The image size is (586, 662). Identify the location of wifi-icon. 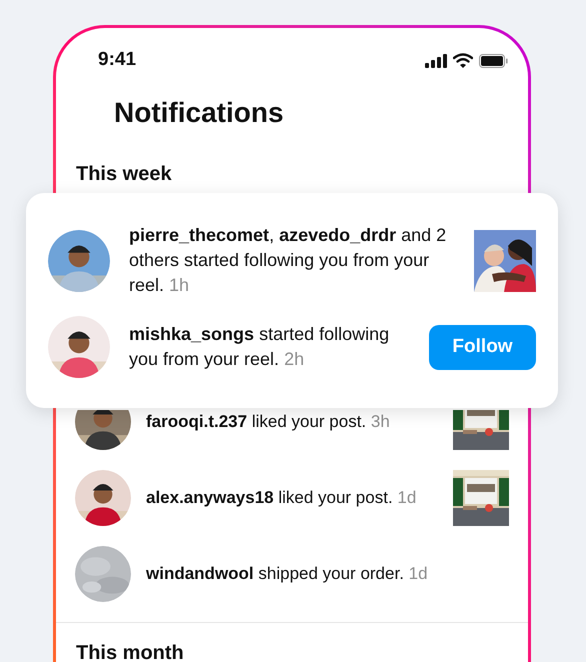
(463, 60).